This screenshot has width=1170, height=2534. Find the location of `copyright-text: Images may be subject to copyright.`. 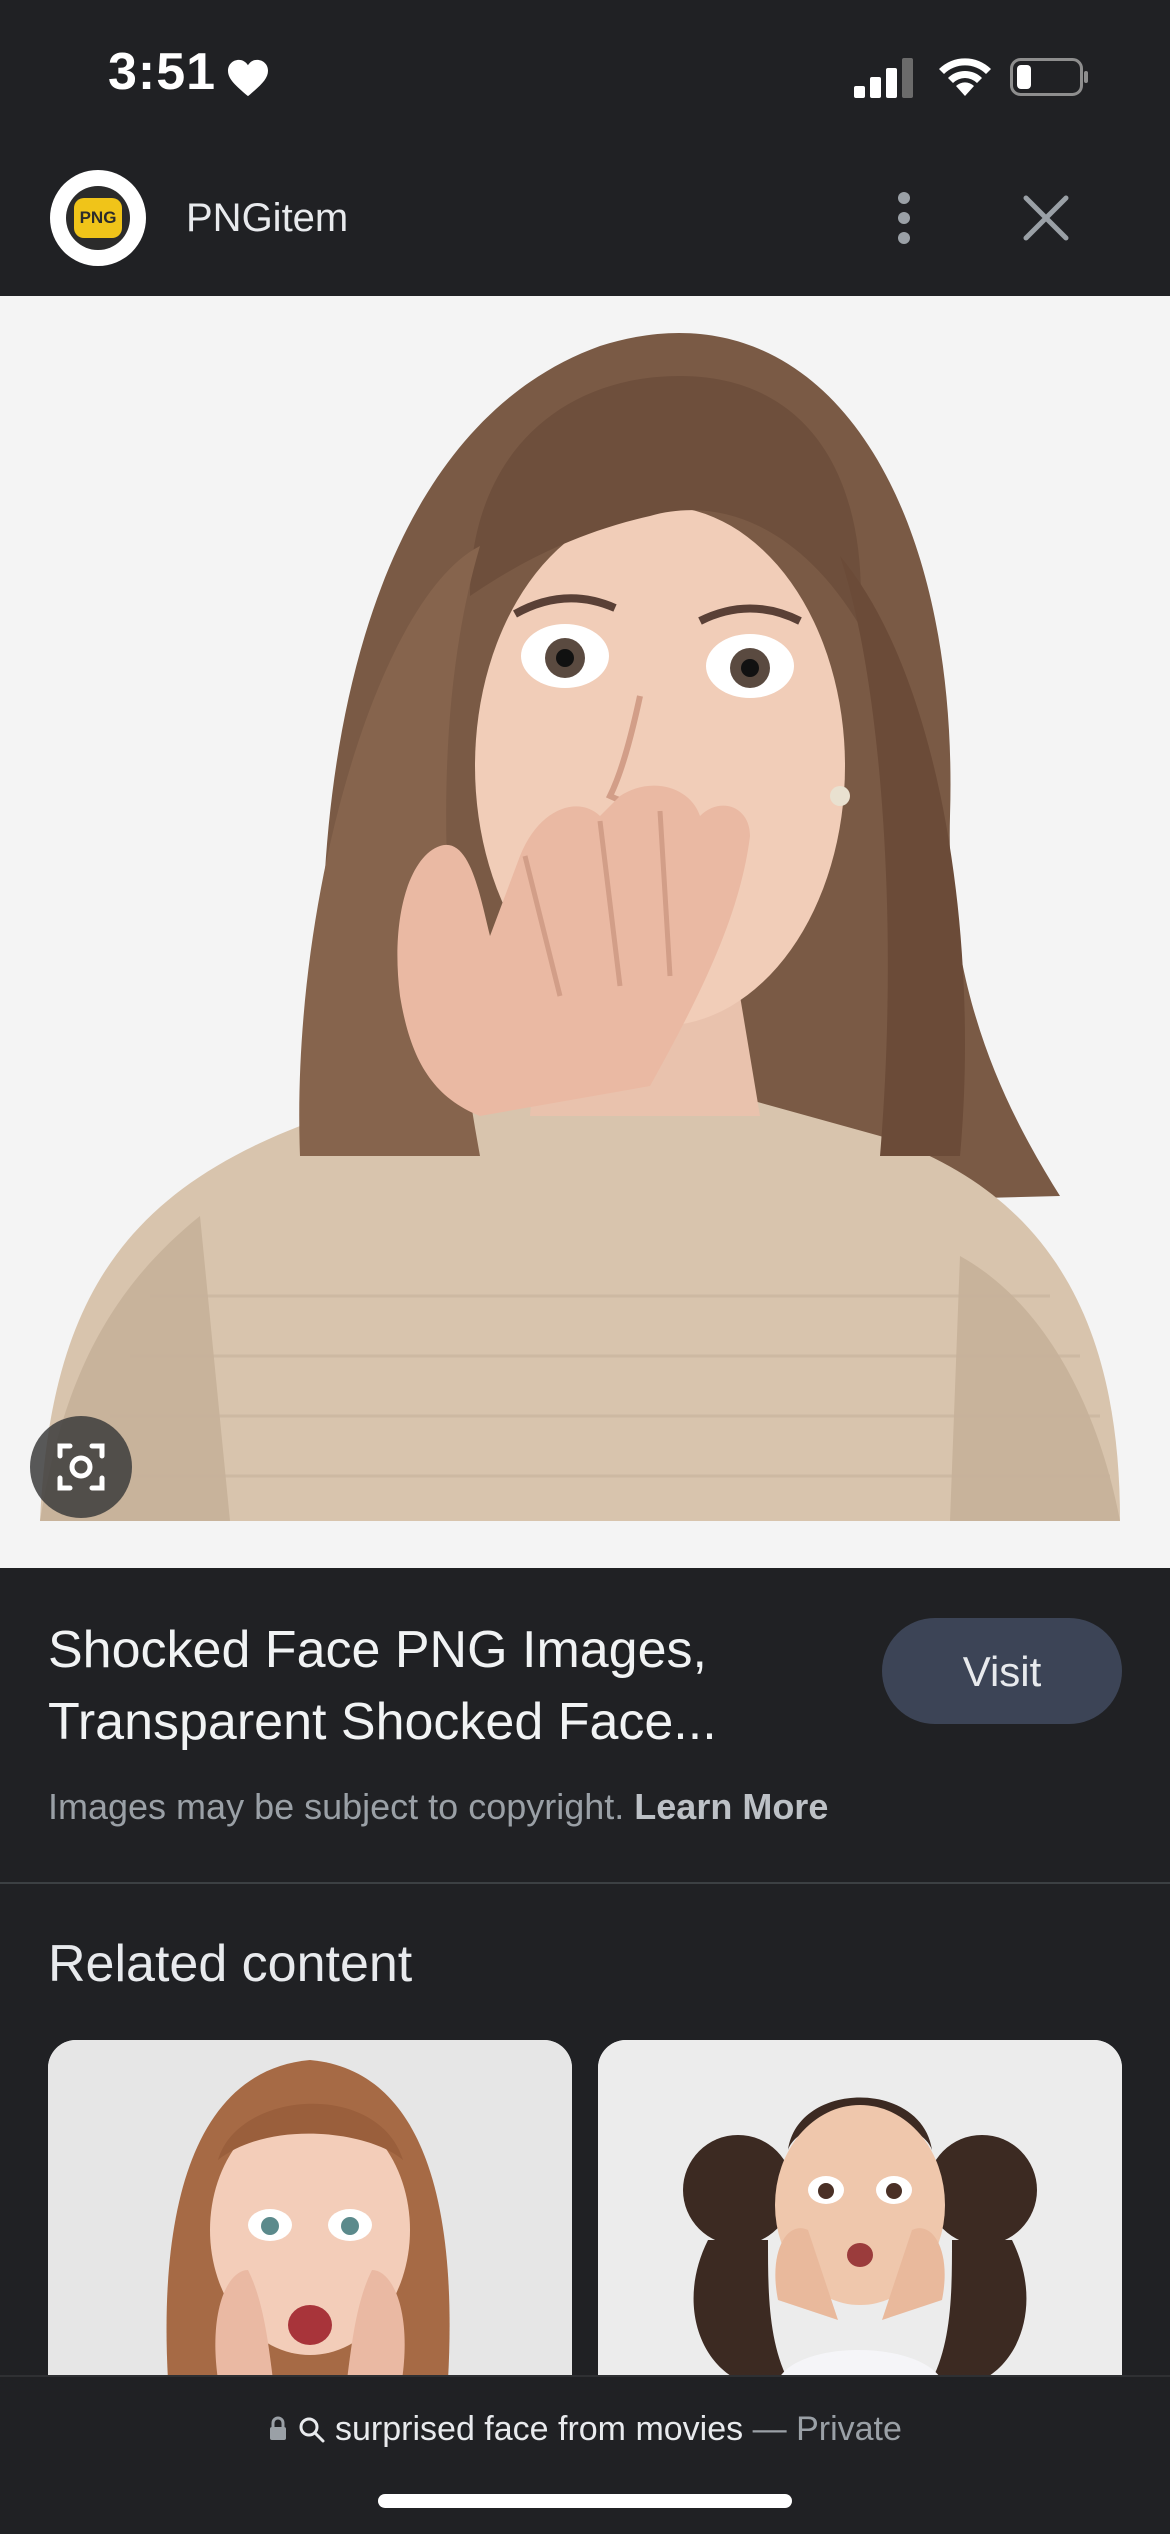

copyright-text: Images may be subject to copyright. is located at coordinates (336, 1806).